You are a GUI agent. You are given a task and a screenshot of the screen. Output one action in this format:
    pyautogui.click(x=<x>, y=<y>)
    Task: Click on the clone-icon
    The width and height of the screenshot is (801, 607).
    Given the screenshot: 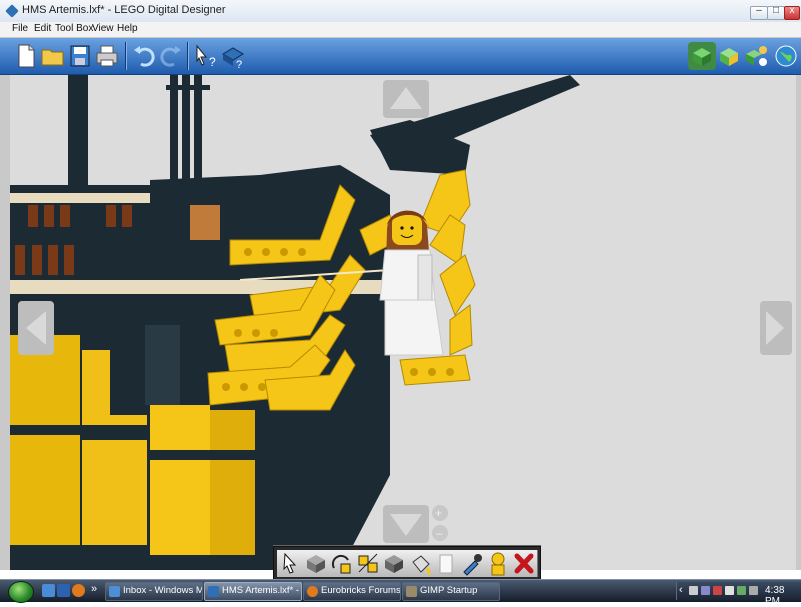 What is the action you would take?
    pyautogui.click(x=316, y=563)
    